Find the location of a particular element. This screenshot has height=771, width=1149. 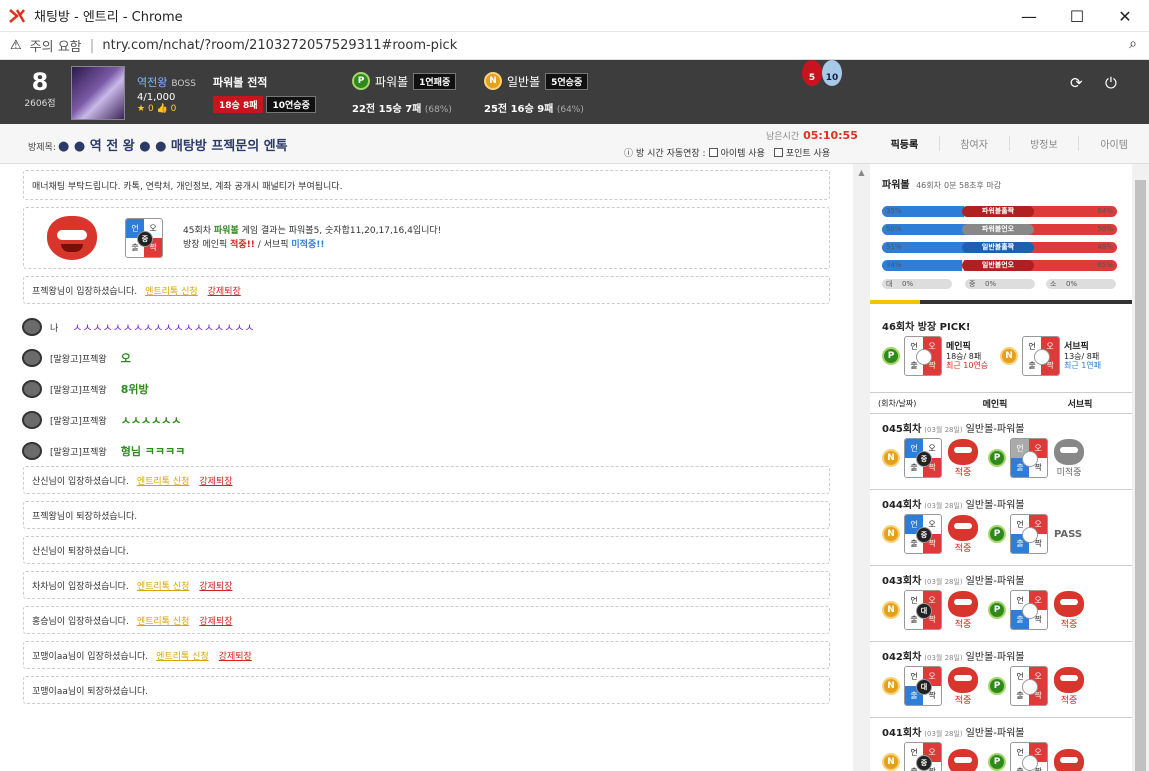

history-date: (03월 28일) is located at coordinates (943, 430).